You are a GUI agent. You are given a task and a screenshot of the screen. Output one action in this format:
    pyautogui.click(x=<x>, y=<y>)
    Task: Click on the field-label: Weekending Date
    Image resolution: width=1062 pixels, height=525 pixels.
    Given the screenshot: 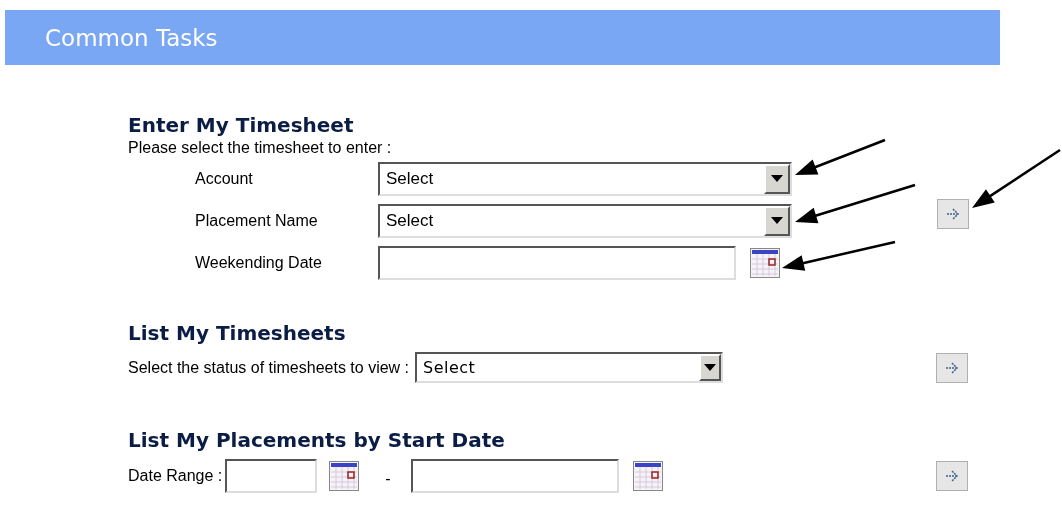 What is the action you would take?
    pyautogui.click(x=258, y=263)
    